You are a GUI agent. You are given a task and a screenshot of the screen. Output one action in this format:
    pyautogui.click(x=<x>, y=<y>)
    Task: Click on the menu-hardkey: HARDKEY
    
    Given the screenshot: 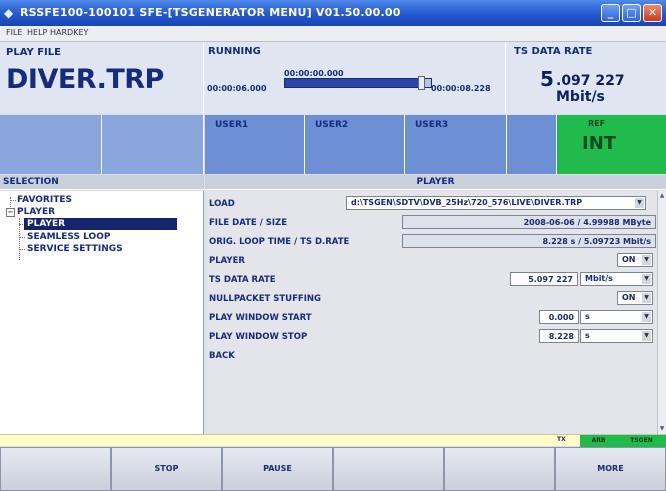 What is the action you would take?
    pyautogui.click(x=69, y=32)
    